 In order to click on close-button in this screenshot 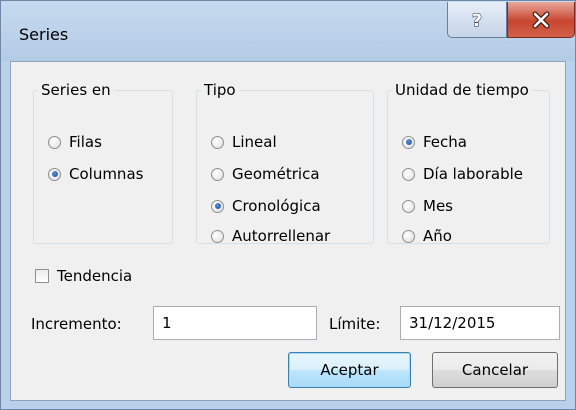, I will do `click(541, 20)`.